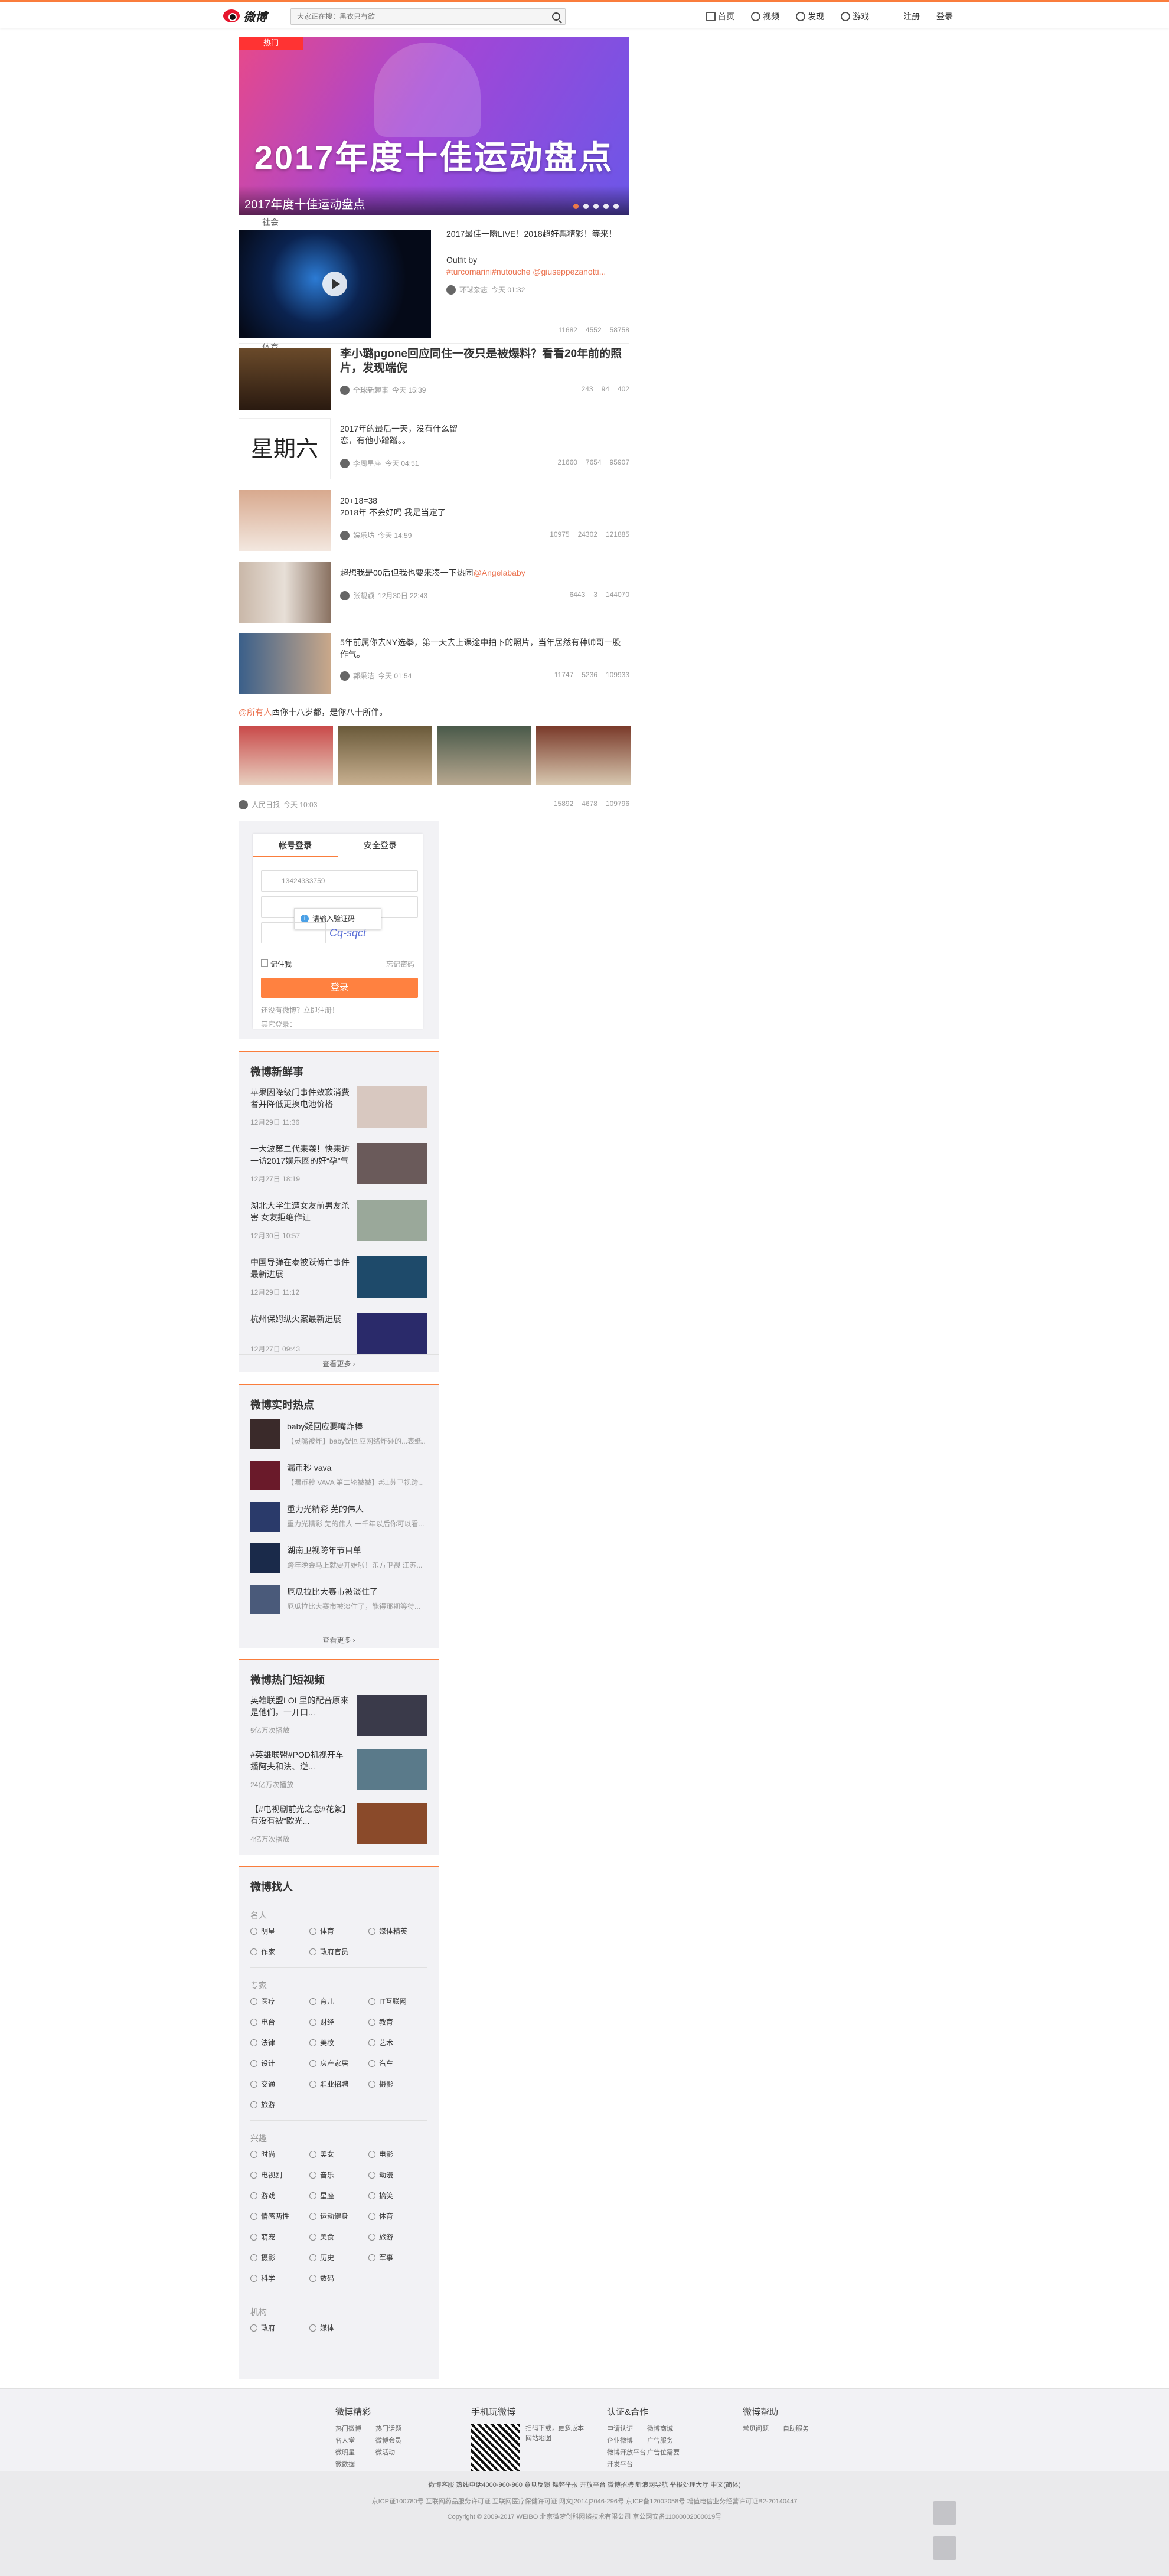 The width and height of the screenshot is (1169, 2576). Describe the element at coordinates (339, 1830) in the screenshot. I see `video-item: 【#电视剧前光之恋#花絮】有没有被“欧光... 4亿万次播放` at that location.